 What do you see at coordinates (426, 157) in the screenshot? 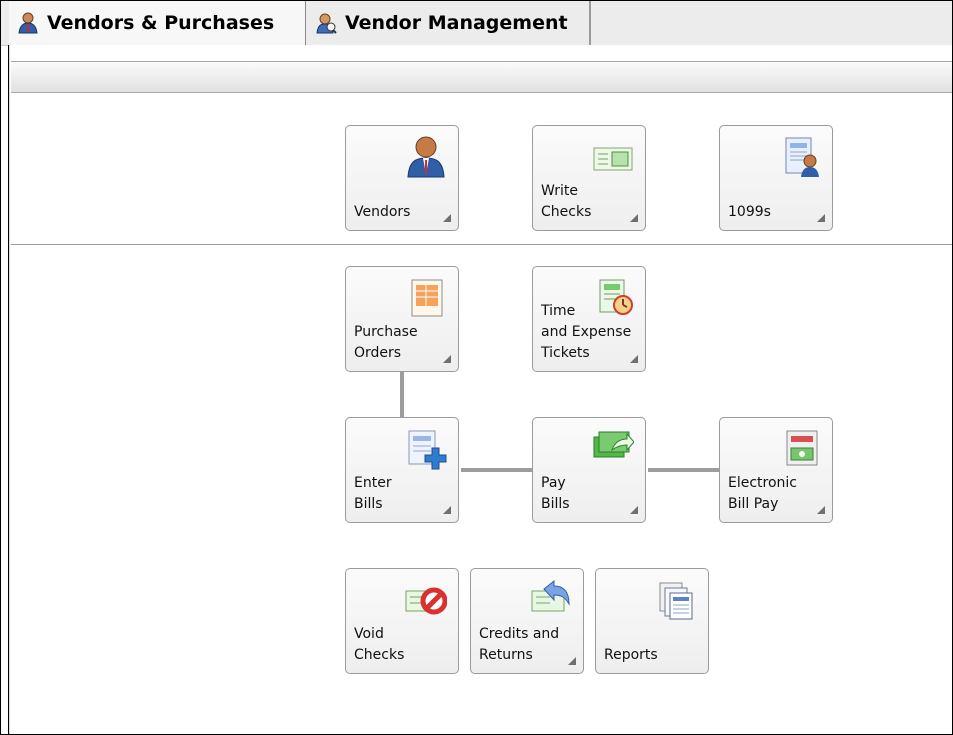
I see `vendor-person-icon` at bounding box center [426, 157].